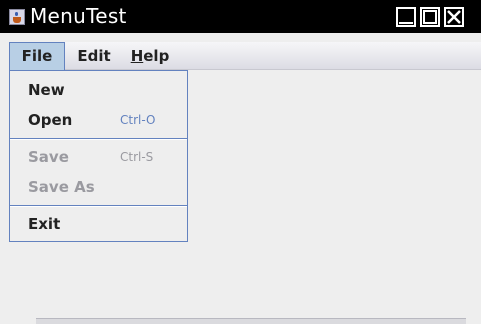  I want to click on close-icon, so click(454, 17).